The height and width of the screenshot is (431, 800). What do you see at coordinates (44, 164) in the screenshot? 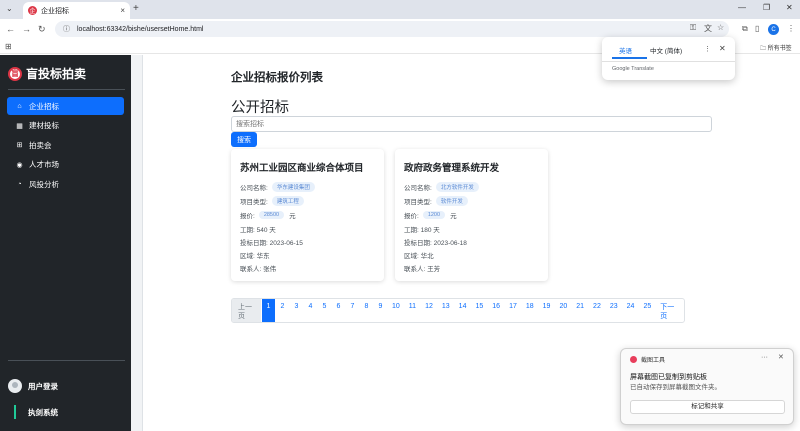
I see `sidebar-item-label: 人才市场` at bounding box center [44, 164].